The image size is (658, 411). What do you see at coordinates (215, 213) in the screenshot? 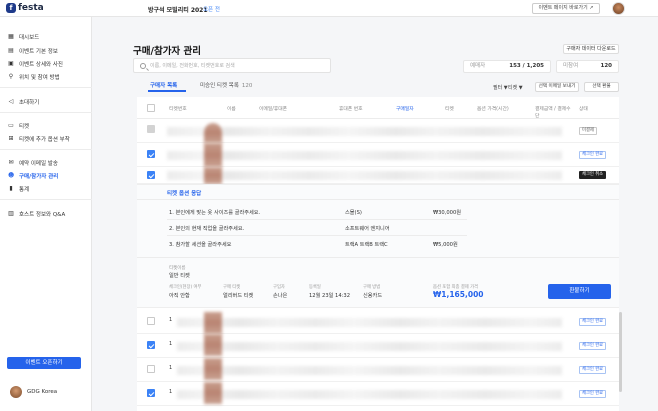
I see `option-question: 1. 본인에게 맞는 옷 사이즈를 골라주세요.` at bounding box center [215, 213].